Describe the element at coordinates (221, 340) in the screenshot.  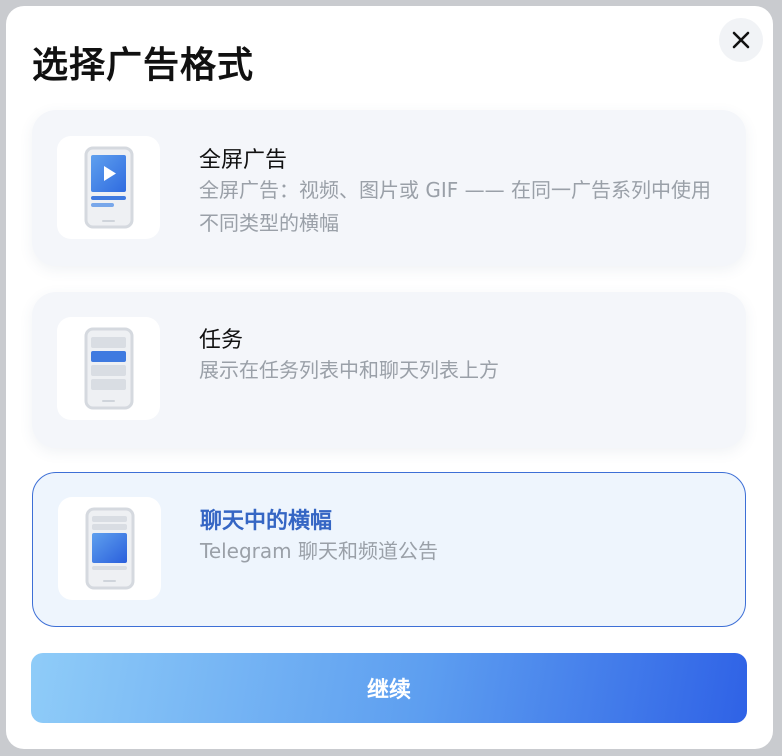
I see `option-title: 任务` at that location.